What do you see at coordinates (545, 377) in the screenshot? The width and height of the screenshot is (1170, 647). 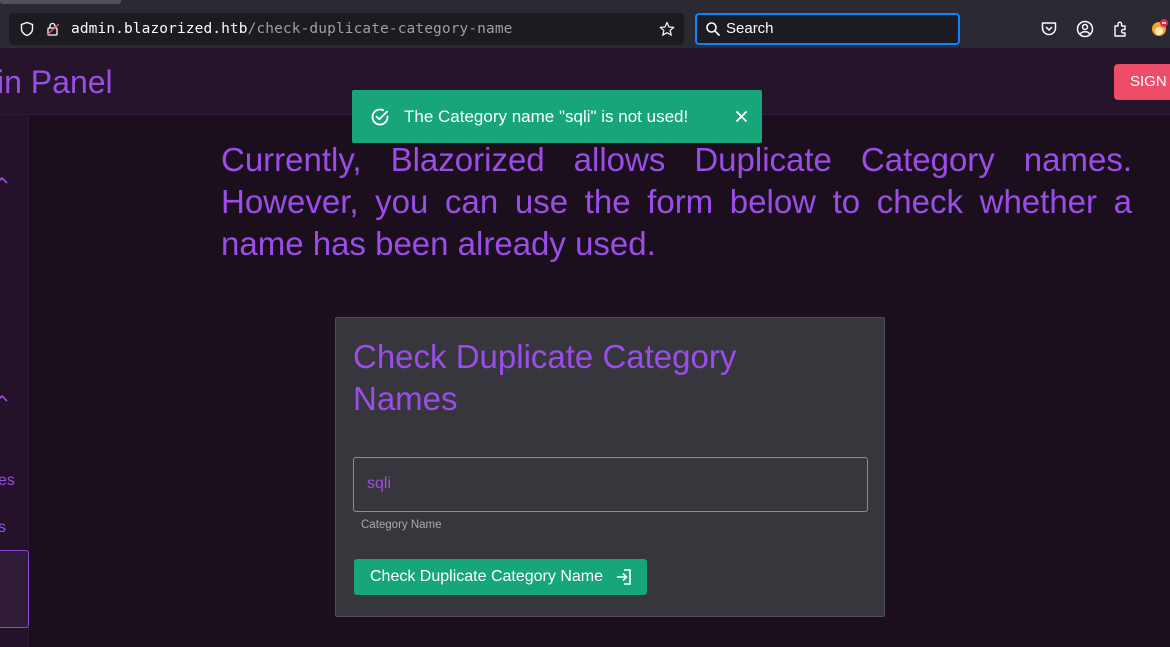 I see `card-title: Check Duplicate Category Names` at bounding box center [545, 377].